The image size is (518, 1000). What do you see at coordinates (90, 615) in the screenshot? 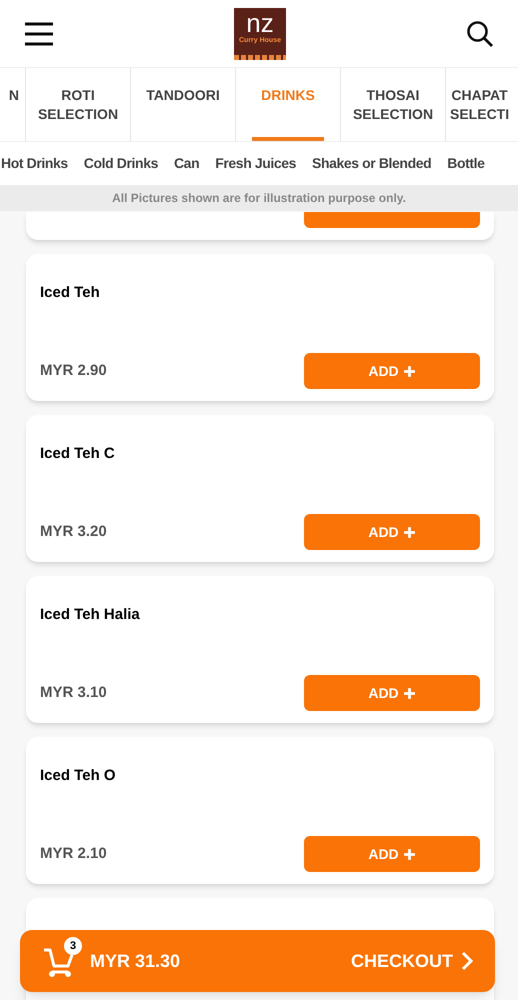
I see `product-name: Iced Teh Halia` at bounding box center [90, 615].